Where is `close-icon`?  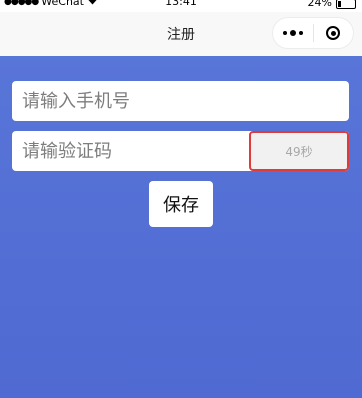 close-icon is located at coordinates (333, 33).